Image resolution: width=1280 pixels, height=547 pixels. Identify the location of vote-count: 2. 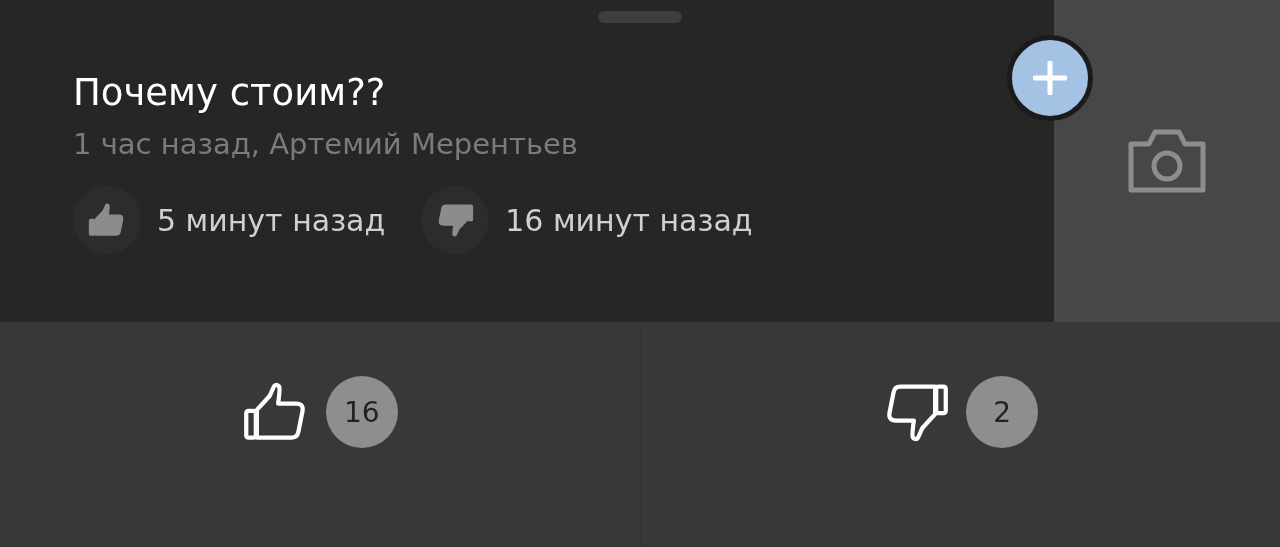
(1002, 412).